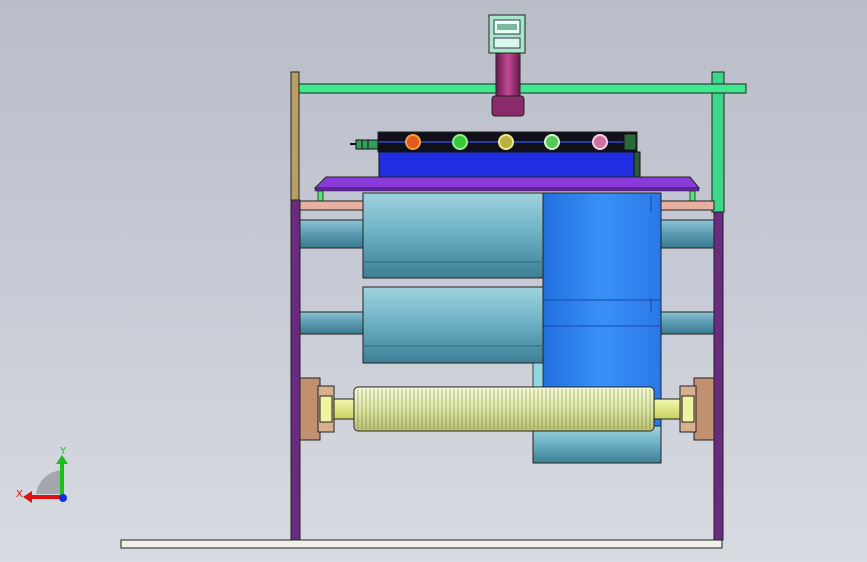 This screenshot has height=562, width=867. I want to click on frame-post-right, so click(718, 370).